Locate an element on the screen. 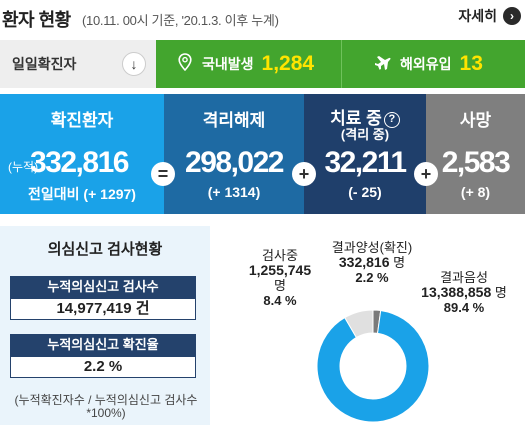  negative-value: 13,388,858 is located at coordinates (456, 292).